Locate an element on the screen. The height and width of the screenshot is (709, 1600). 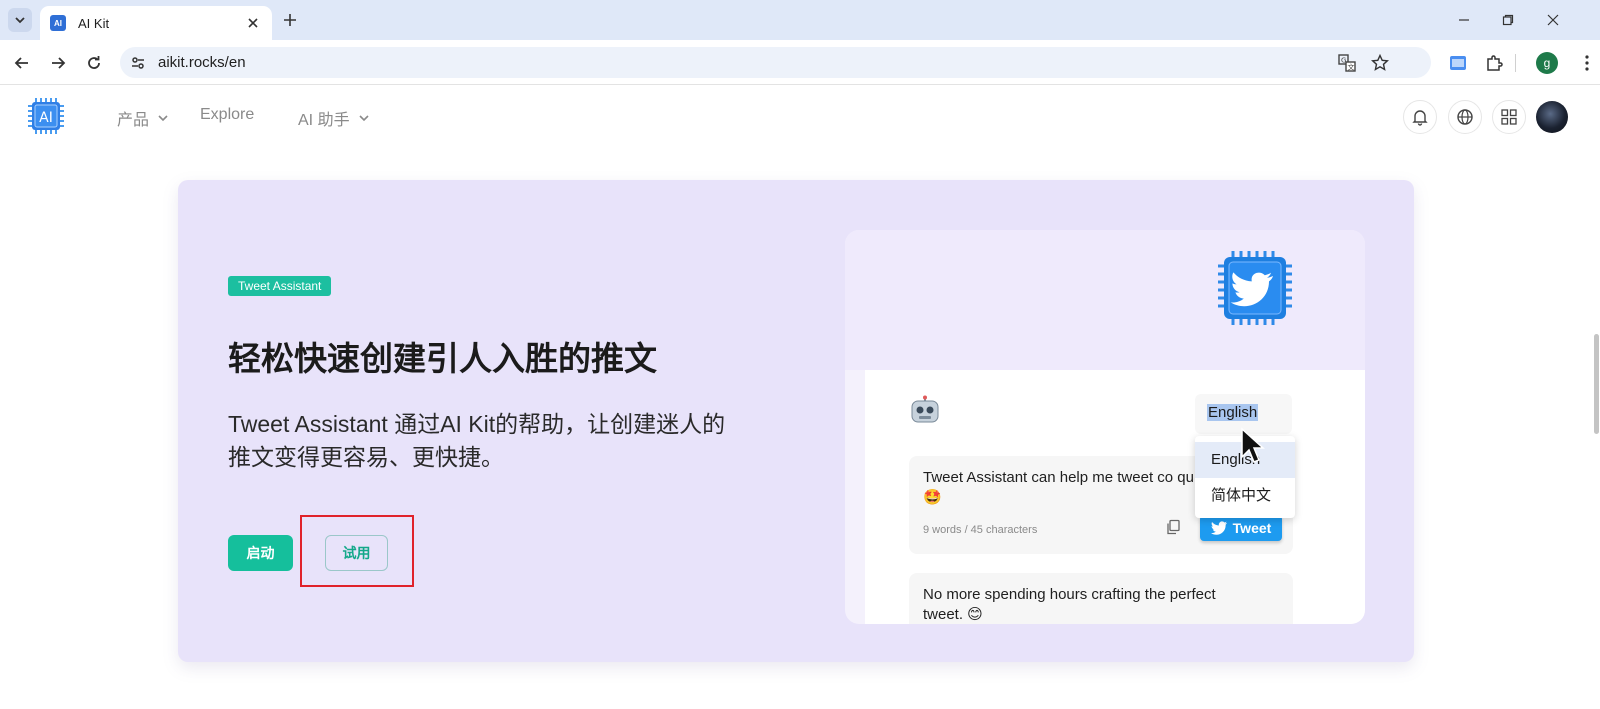
robot-icon is located at coordinates (925, 411).